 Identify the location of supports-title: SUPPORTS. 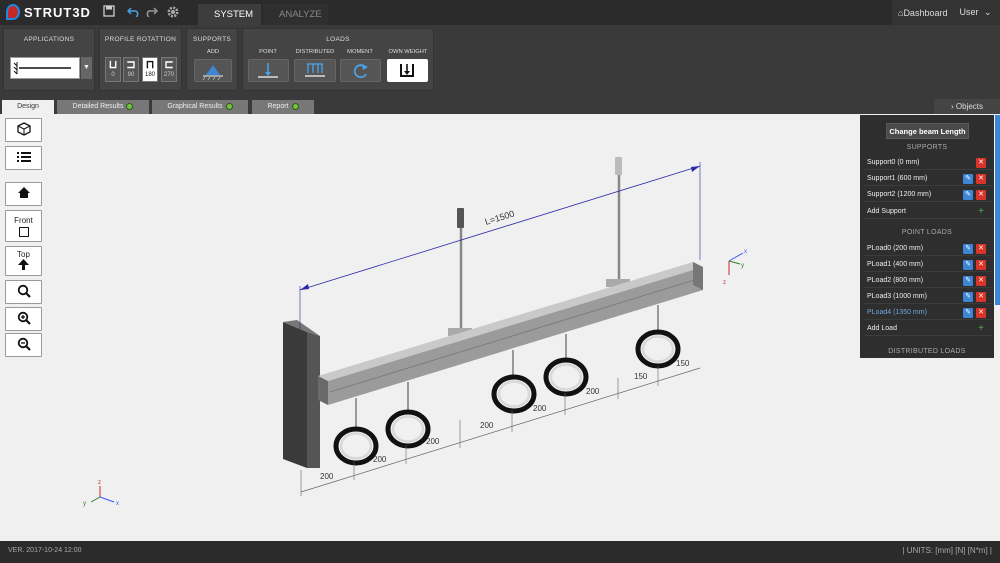
(212, 39).